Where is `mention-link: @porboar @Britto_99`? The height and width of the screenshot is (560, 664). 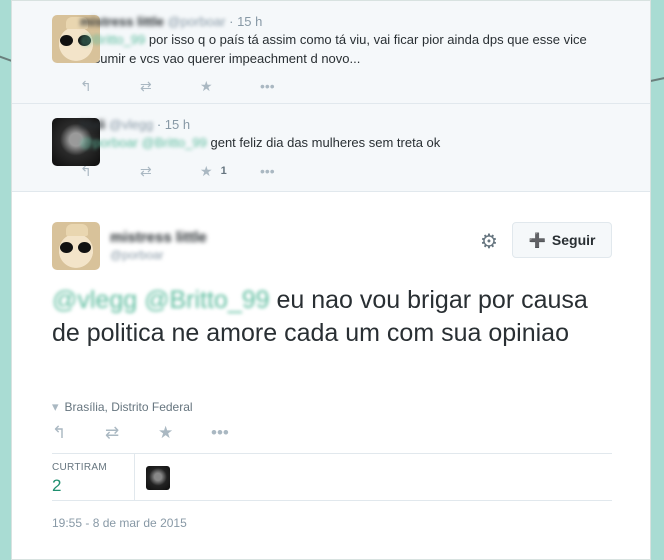 mention-link: @porboar @Britto_99 is located at coordinates (143, 142).